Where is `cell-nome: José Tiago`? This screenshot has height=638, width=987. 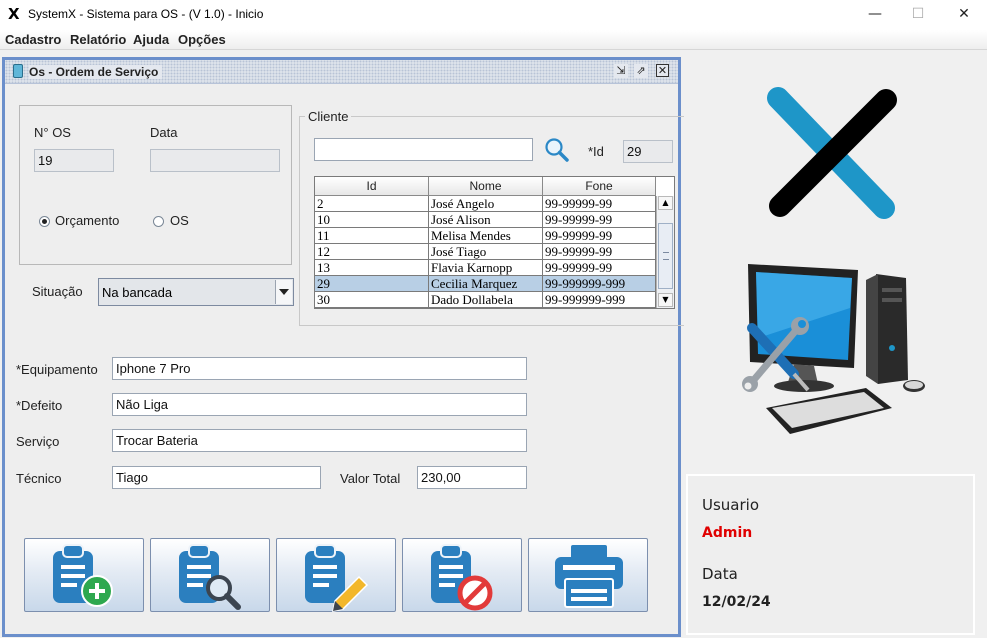 cell-nome: José Tiago is located at coordinates (486, 252).